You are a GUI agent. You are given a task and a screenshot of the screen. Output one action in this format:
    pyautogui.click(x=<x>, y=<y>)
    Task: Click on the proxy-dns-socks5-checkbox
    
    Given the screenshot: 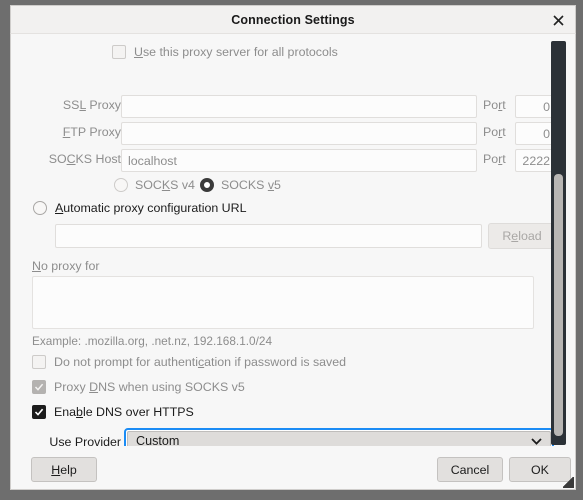 What is the action you would take?
    pyautogui.click(x=39, y=387)
    